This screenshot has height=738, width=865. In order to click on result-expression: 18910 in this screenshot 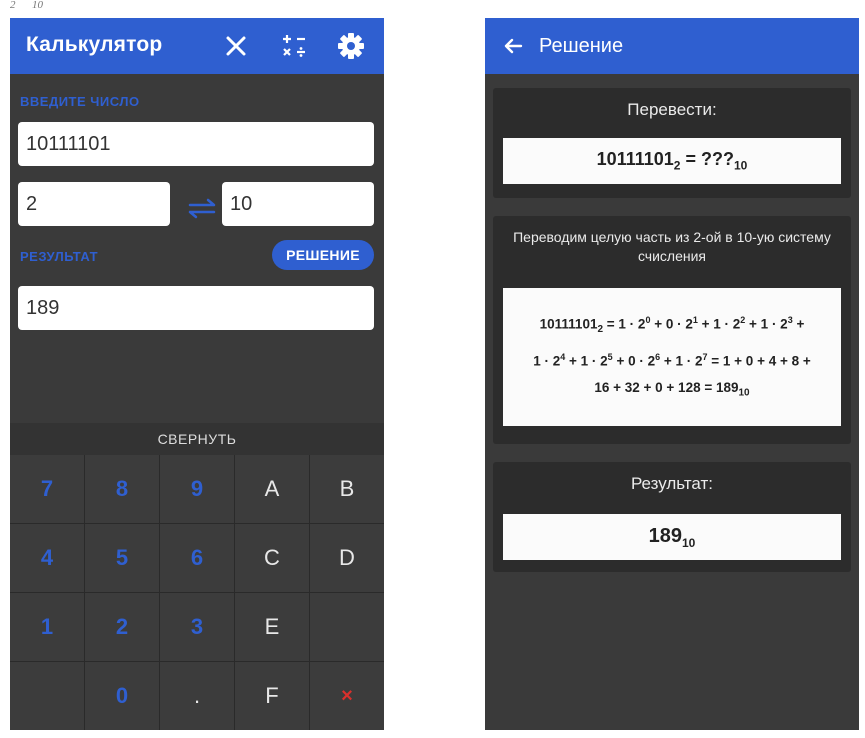, I will do `click(672, 537)`.